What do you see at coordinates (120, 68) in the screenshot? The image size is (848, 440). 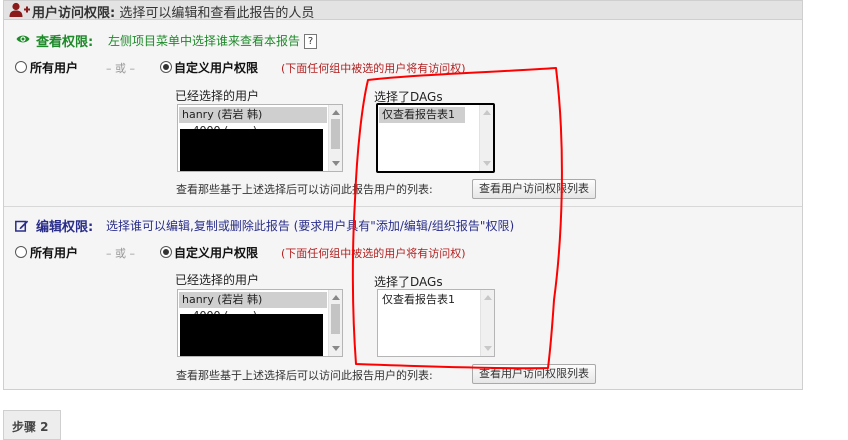 I see `view-or-text: – 或 –` at bounding box center [120, 68].